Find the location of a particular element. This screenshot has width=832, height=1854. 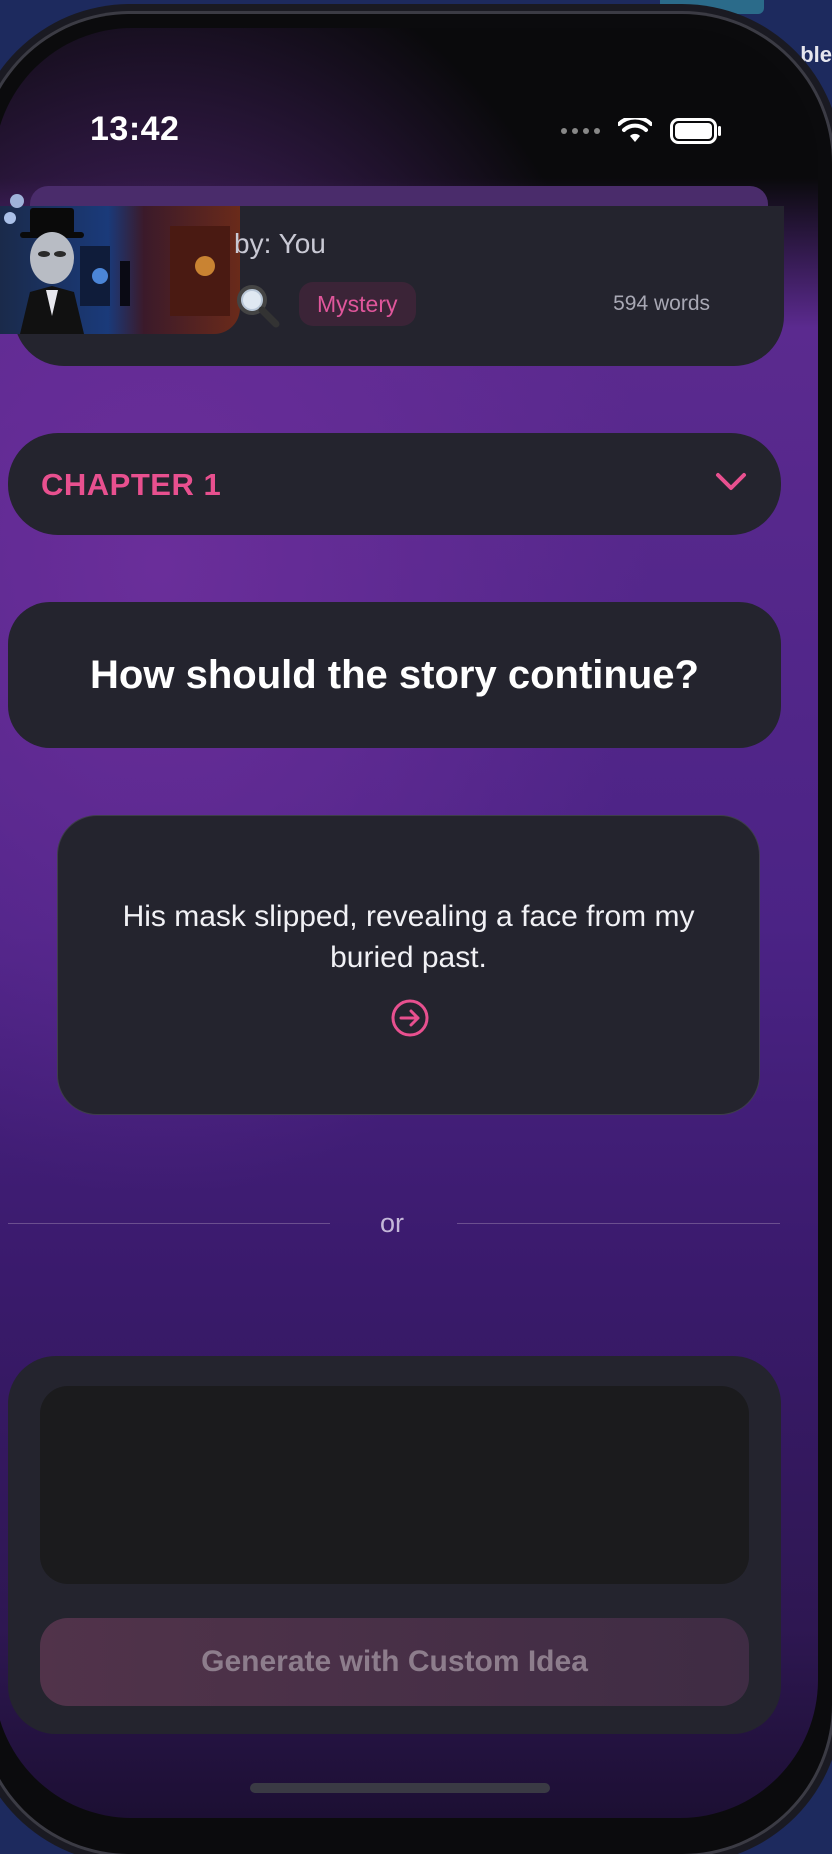

divider-line-left is located at coordinates (169, 1223).